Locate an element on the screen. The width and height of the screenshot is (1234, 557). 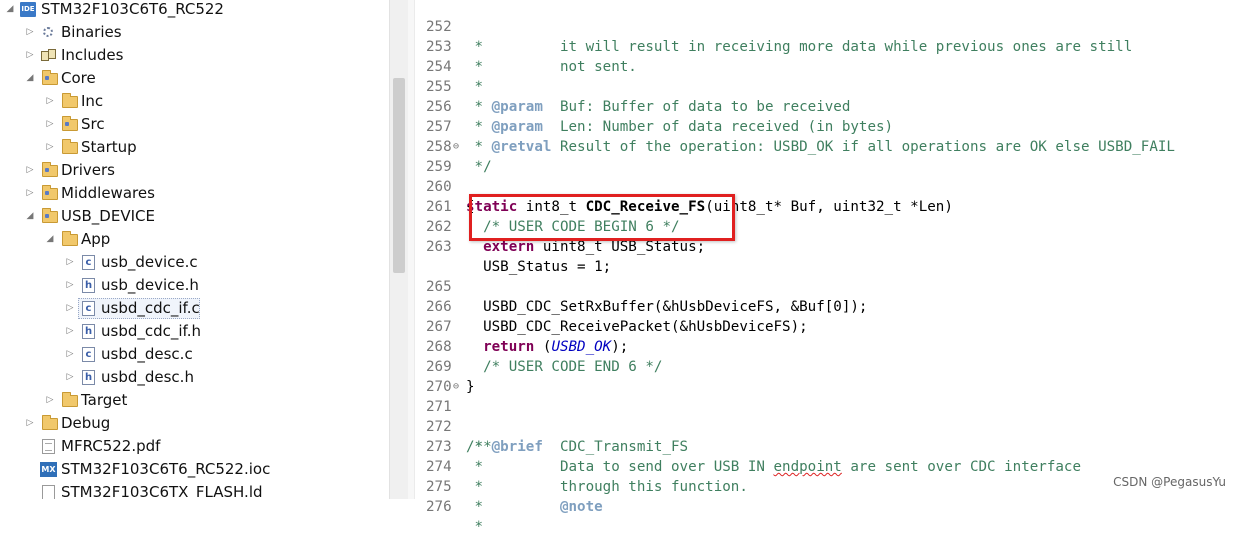
code-line: 272 * @brief CDC_Transmit_FS is located at coordinates (548, 426).